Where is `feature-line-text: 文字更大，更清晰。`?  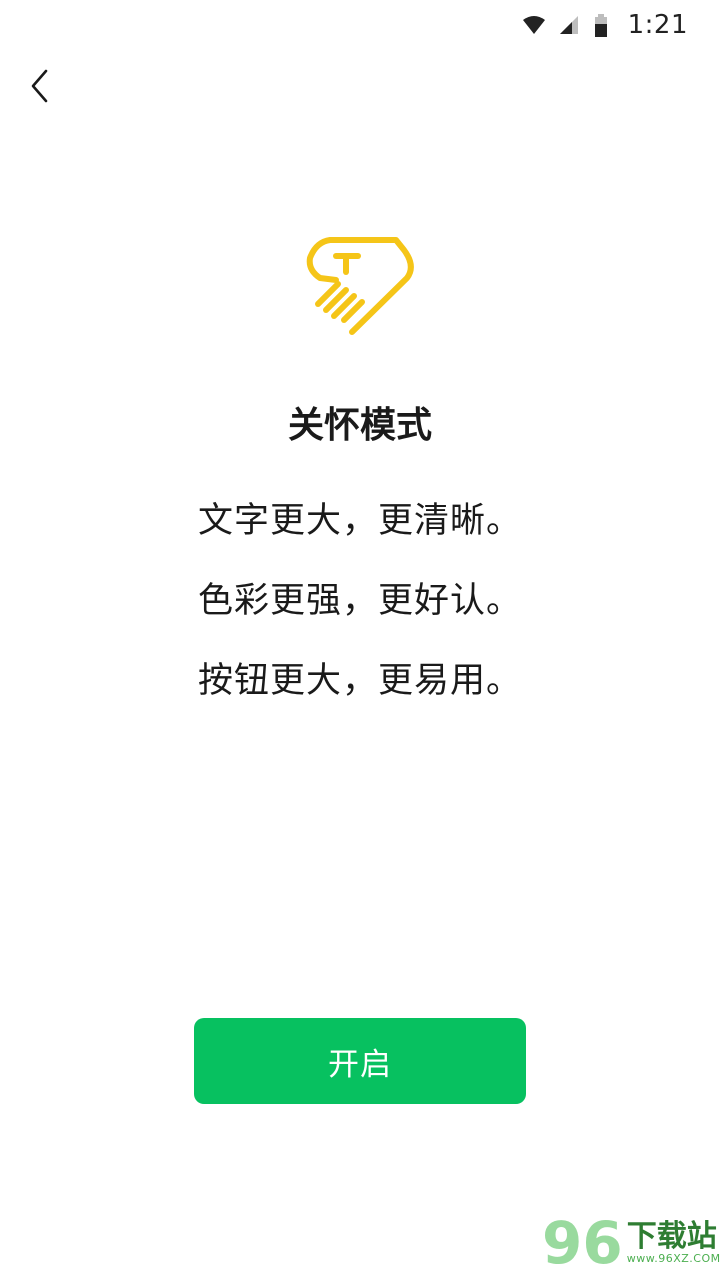
feature-line-text: 文字更大，更清晰。 is located at coordinates (359, 521).